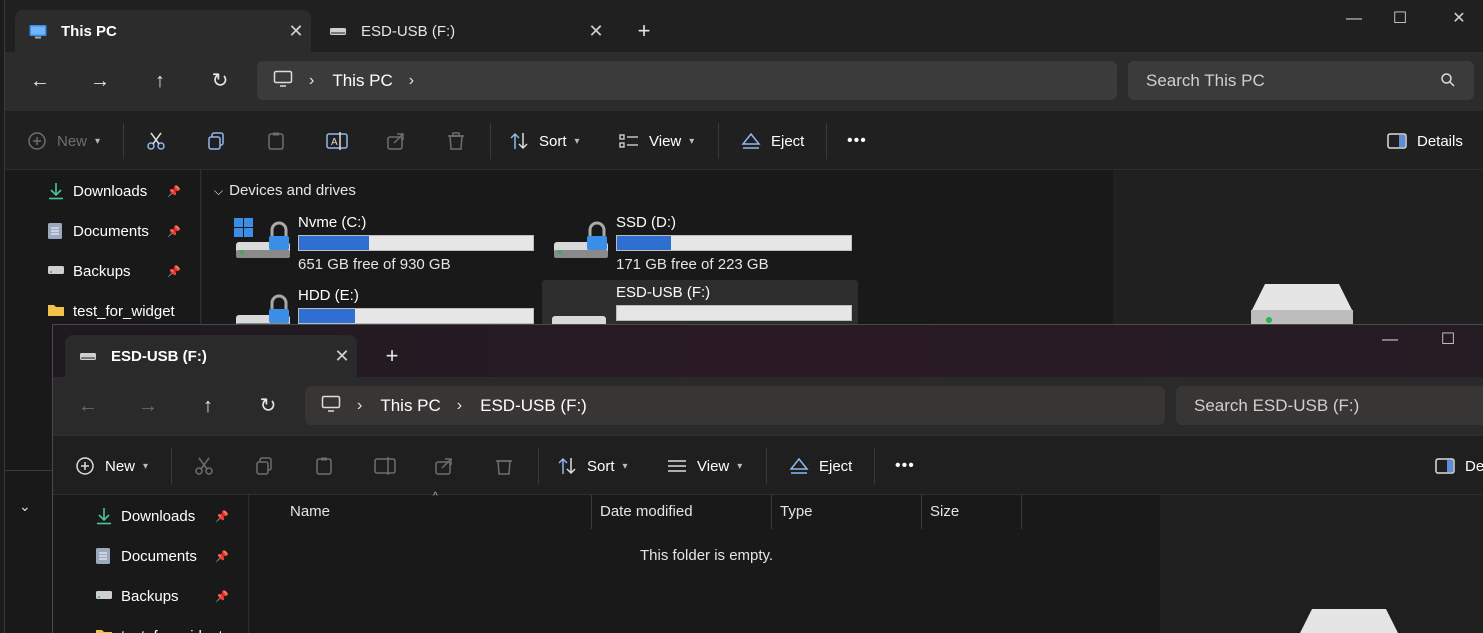  What do you see at coordinates (533, 406) in the screenshot?
I see `breadcrumb-esd-usb: ESD-USB (F:)` at bounding box center [533, 406].